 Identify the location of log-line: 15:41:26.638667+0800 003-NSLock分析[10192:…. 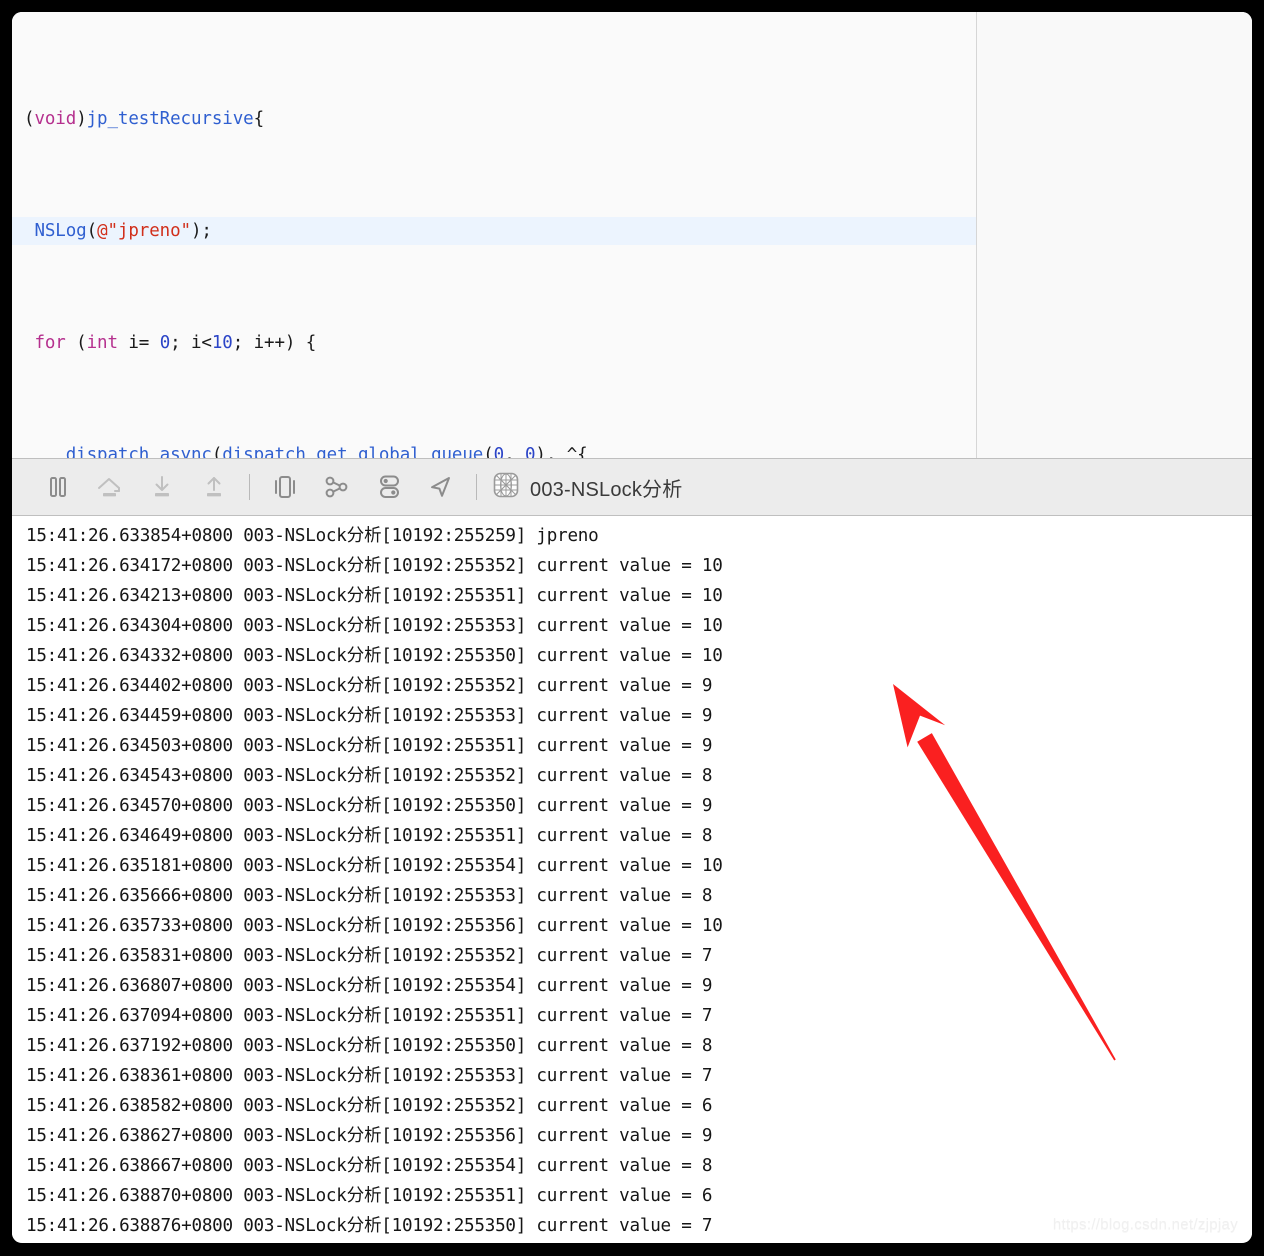
(369, 1166).